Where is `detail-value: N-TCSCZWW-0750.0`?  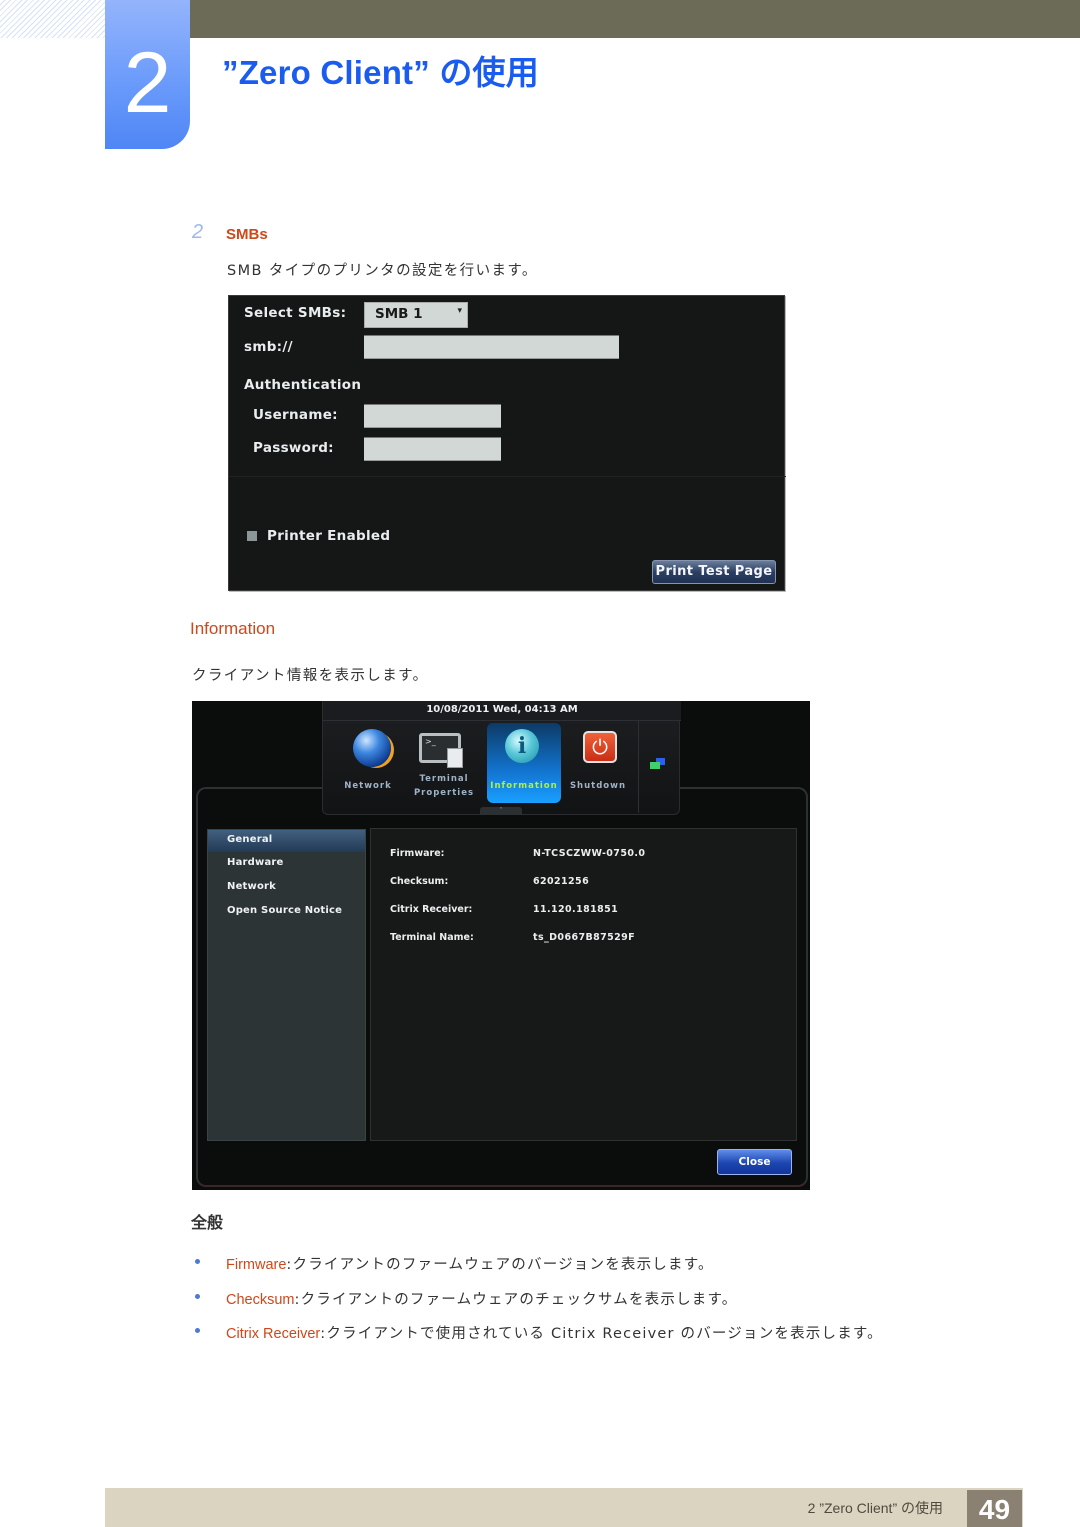 detail-value: N-TCSCZWW-0750.0 is located at coordinates (589, 853).